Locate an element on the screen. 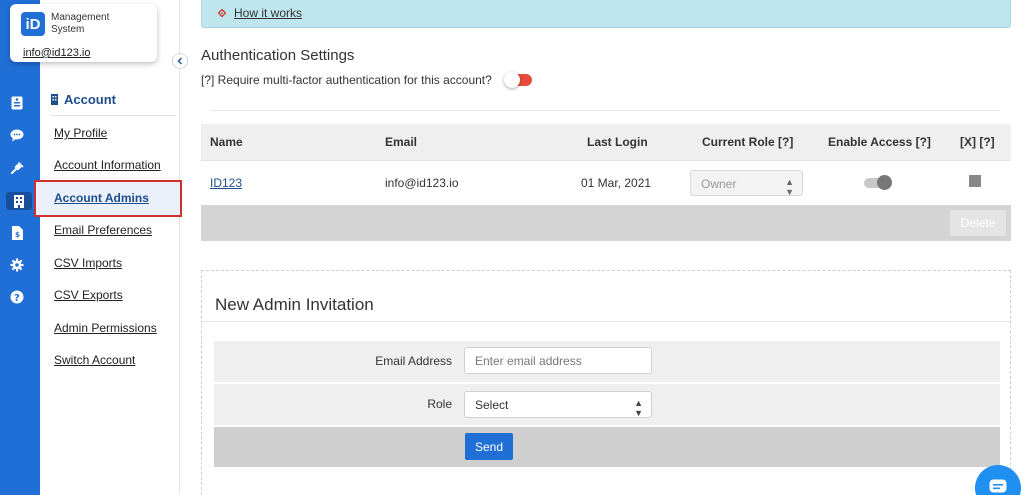  sidebar-divider is located at coordinates (113, 115).